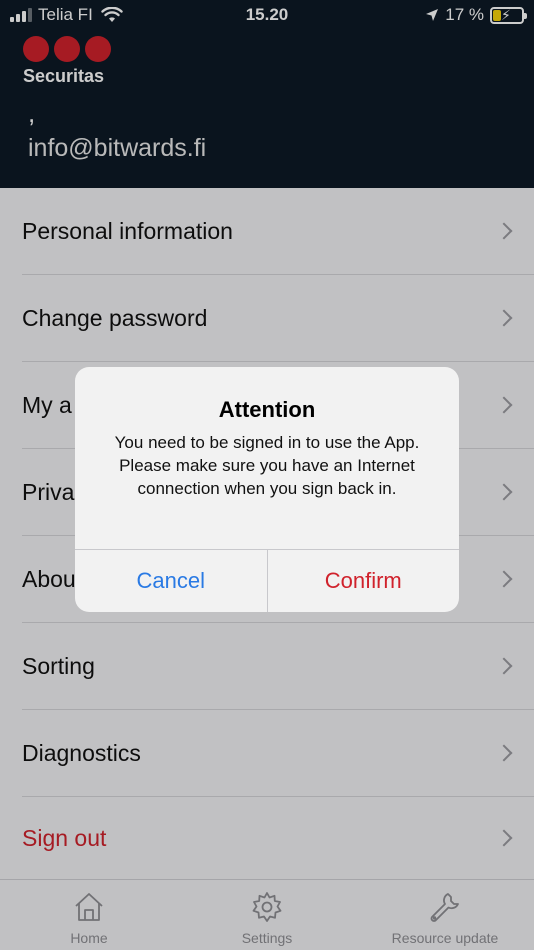 The width and height of the screenshot is (534, 950). I want to click on confirm-button: Confirm, so click(364, 581).